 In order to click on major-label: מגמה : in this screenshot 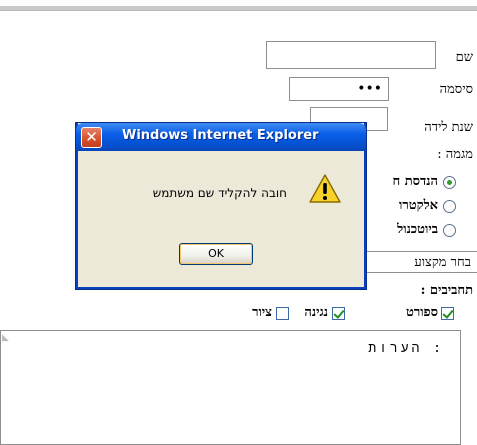, I will do `click(455, 154)`.